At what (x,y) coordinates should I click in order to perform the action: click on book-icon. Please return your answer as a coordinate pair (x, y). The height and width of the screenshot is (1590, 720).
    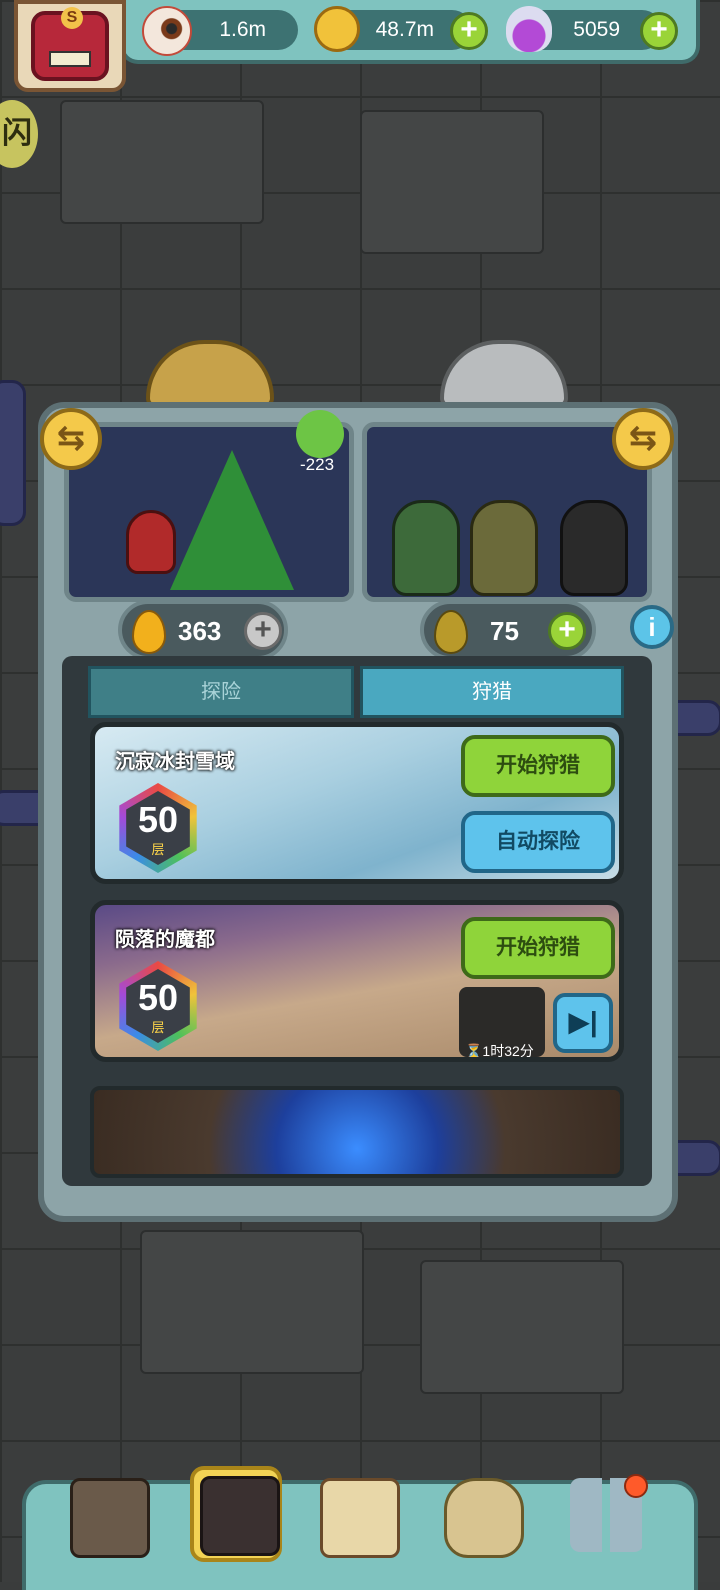
    Looking at the image, I should click on (360, 1518).